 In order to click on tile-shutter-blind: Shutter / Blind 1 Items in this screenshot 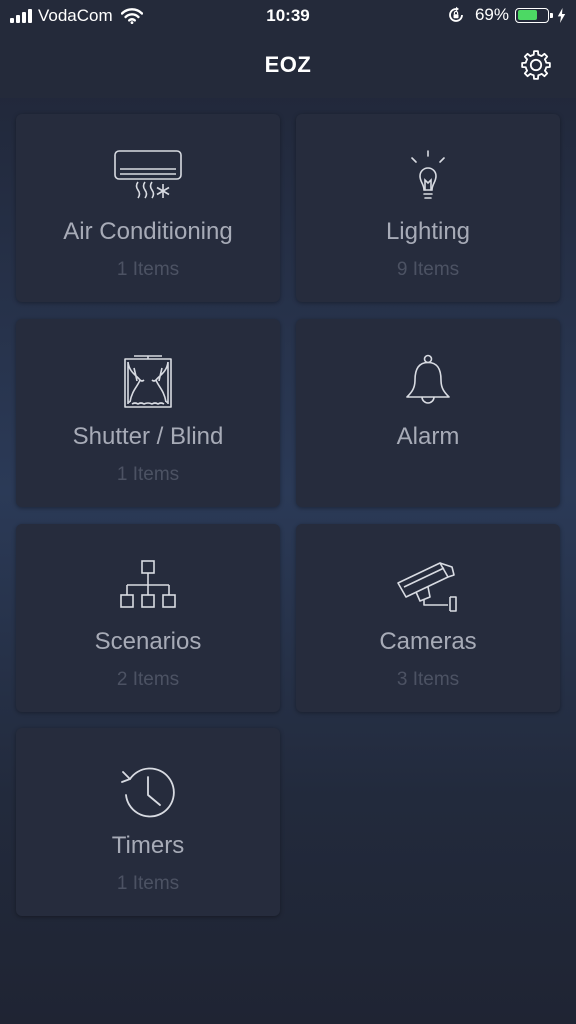, I will do `click(148, 413)`.